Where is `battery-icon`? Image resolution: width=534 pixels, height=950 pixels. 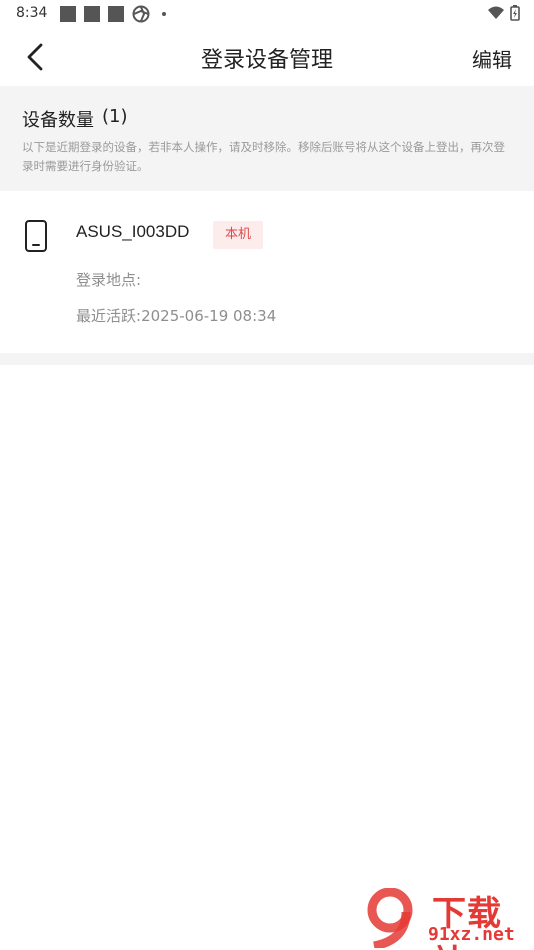
battery-icon is located at coordinates (515, 13).